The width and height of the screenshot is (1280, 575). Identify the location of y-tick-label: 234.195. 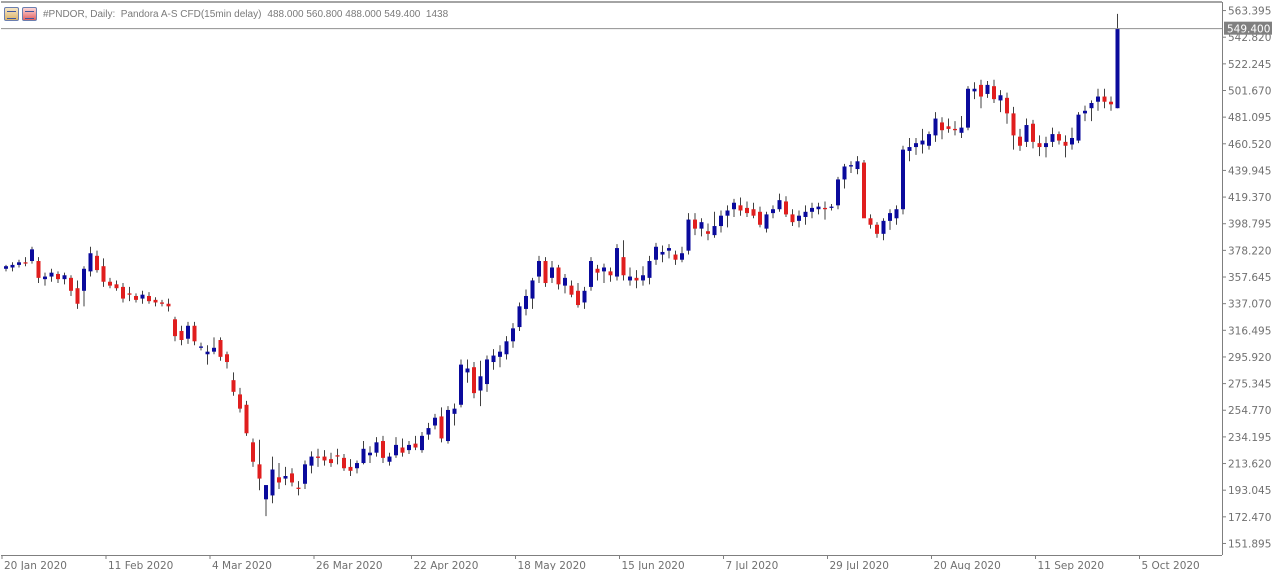
(1249, 438).